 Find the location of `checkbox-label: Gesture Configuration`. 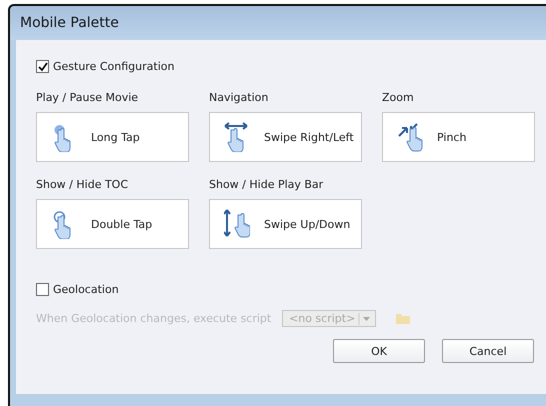

checkbox-label: Gesture Configuration is located at coordinates (113, 66).